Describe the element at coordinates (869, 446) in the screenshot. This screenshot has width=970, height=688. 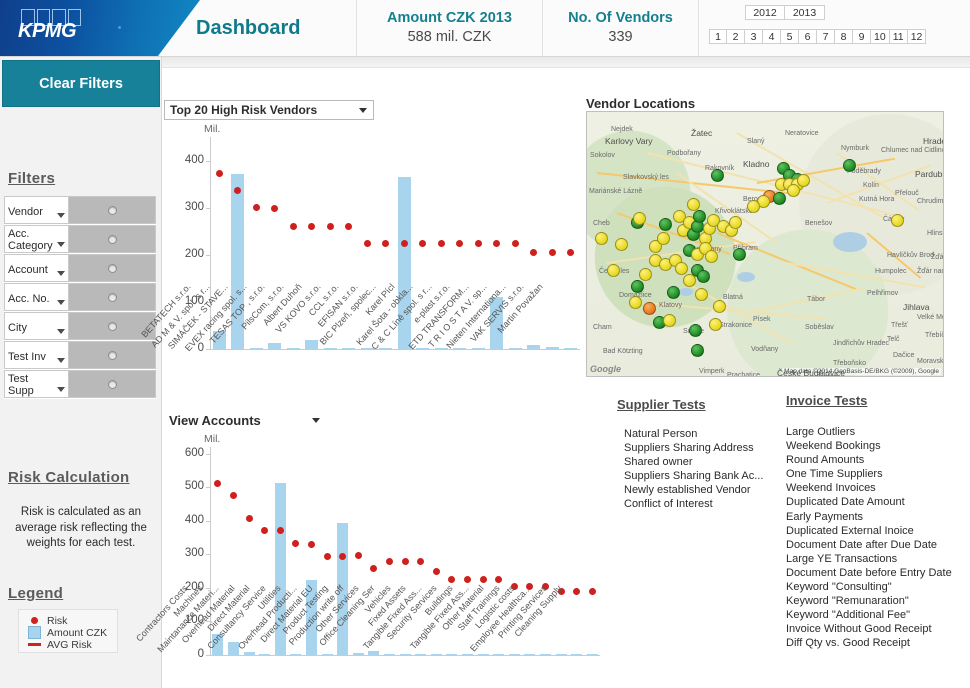
I see `invoice-test-item: Weekend Bookings` at that location.